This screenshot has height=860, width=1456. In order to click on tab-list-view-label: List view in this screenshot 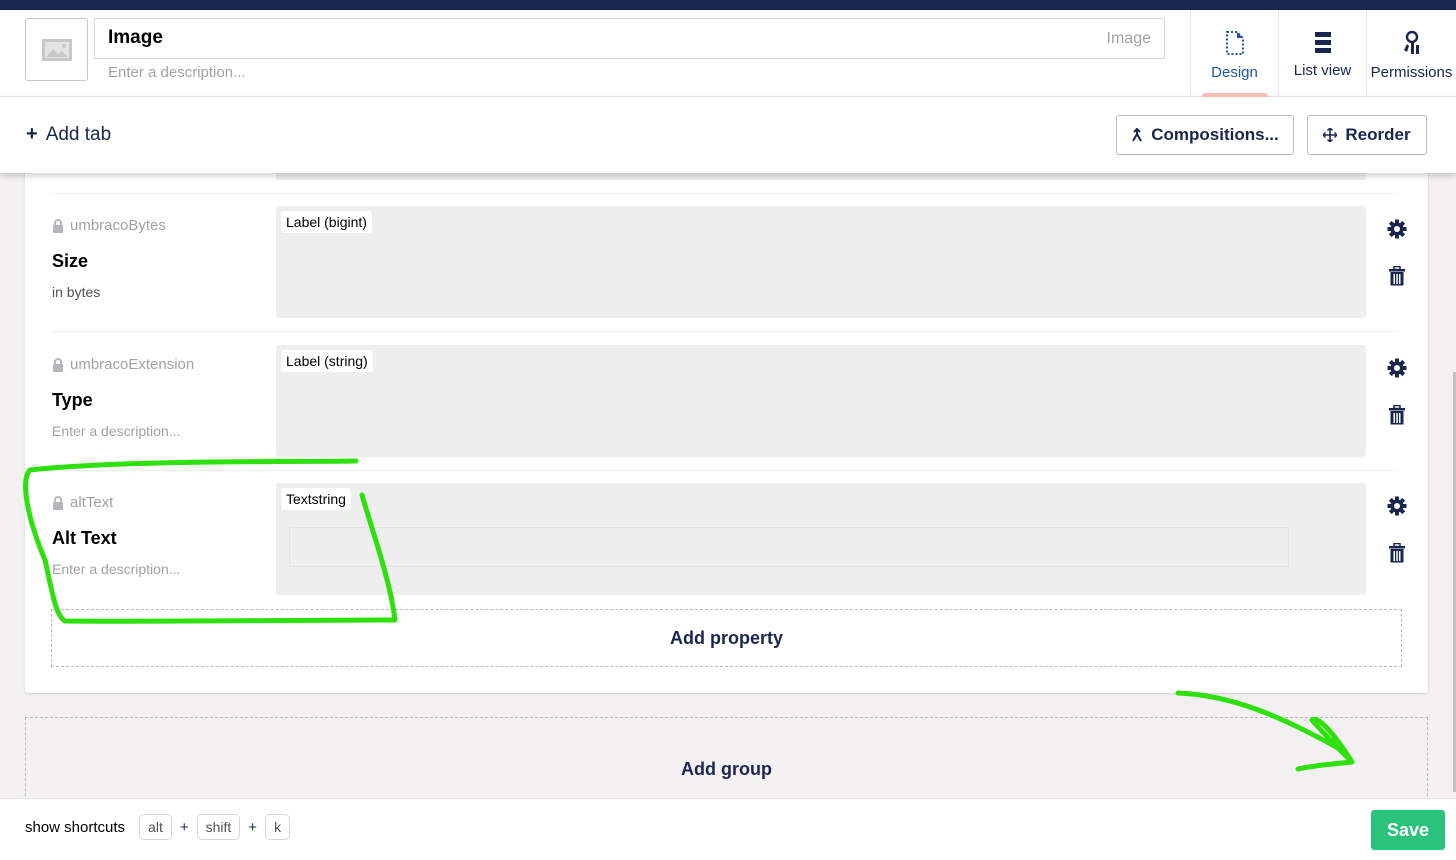, I will do `click(1322, 70)`.